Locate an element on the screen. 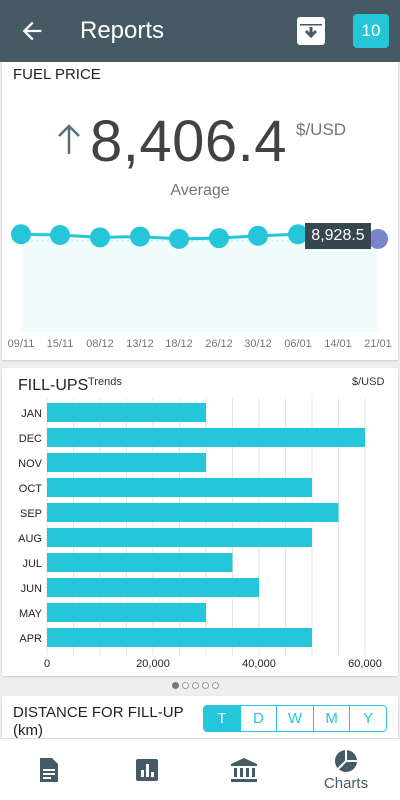  trends-label: Trends is located at coordinates (105, 382).